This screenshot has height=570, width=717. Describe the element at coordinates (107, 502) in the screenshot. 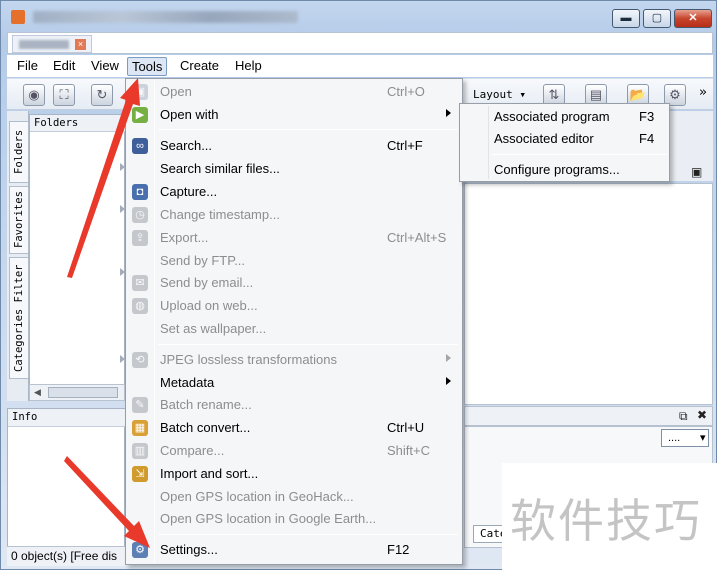

I see `arrow-to-settings` at that location.